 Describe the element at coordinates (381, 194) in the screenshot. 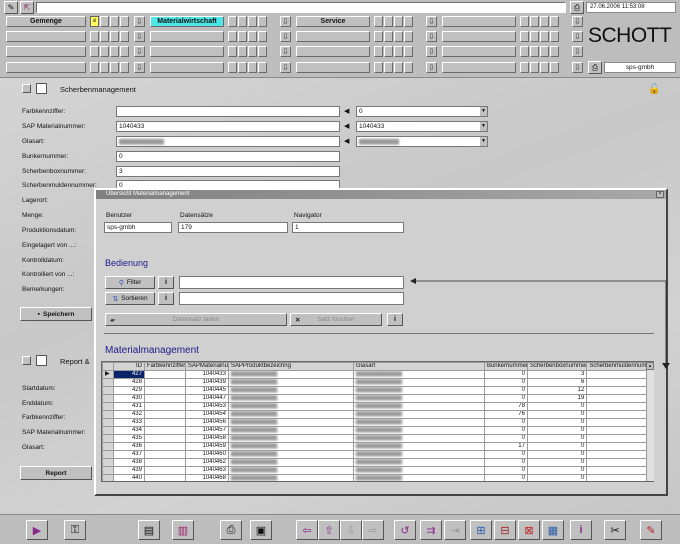

I see `dialog-titlebar: Übersicht Materialmanagement` at that location.